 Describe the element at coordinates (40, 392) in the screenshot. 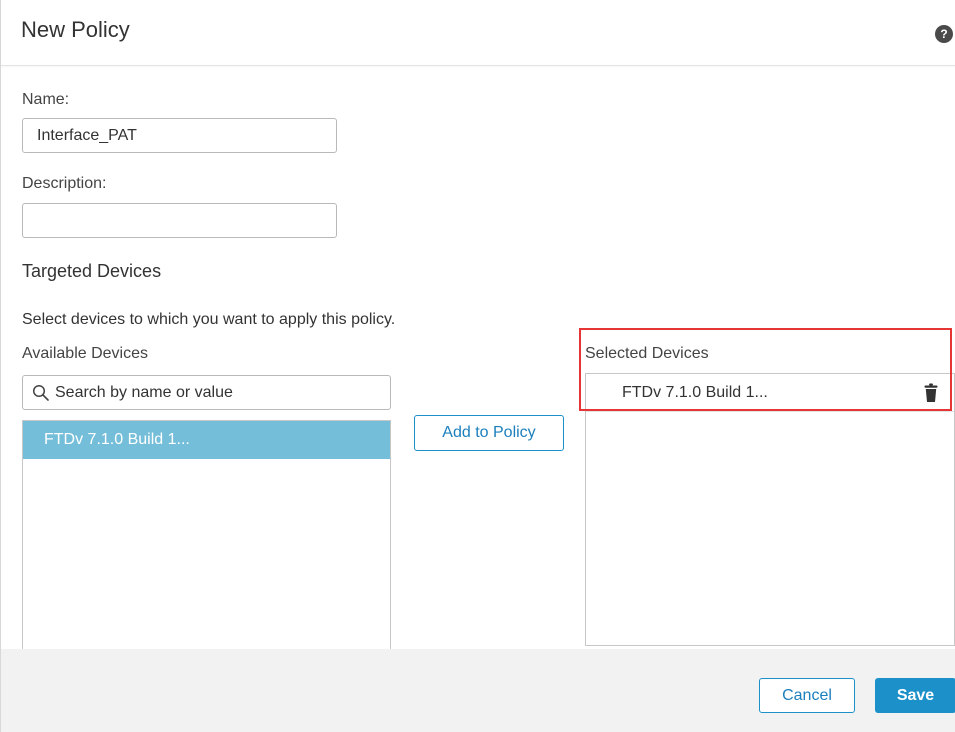

I see `magnifier-icon` at that location.